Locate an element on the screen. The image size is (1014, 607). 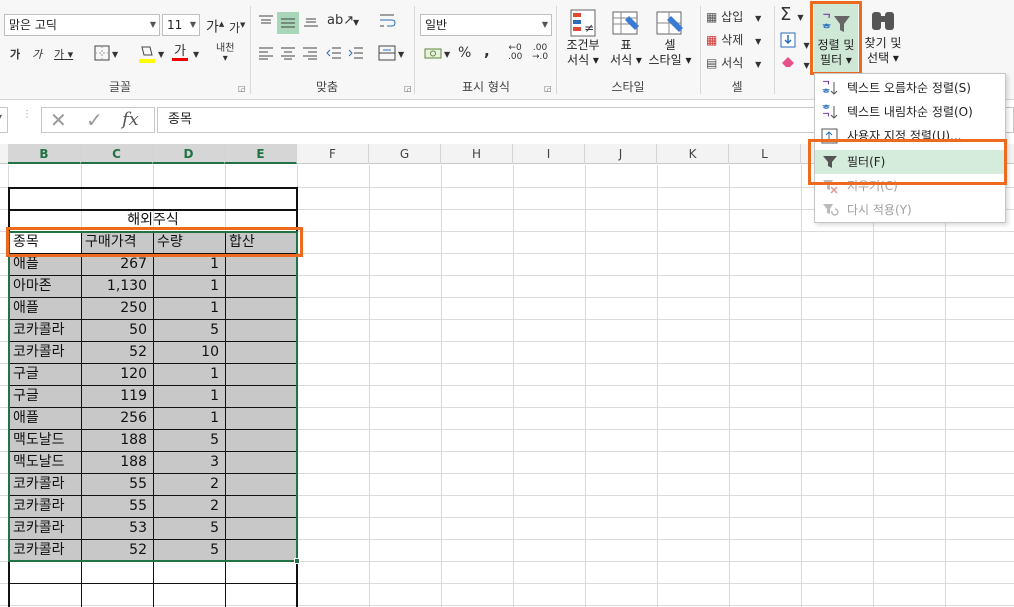
format-as-table-button: 표 서식 ▾ is located at coordinates (626, 38).